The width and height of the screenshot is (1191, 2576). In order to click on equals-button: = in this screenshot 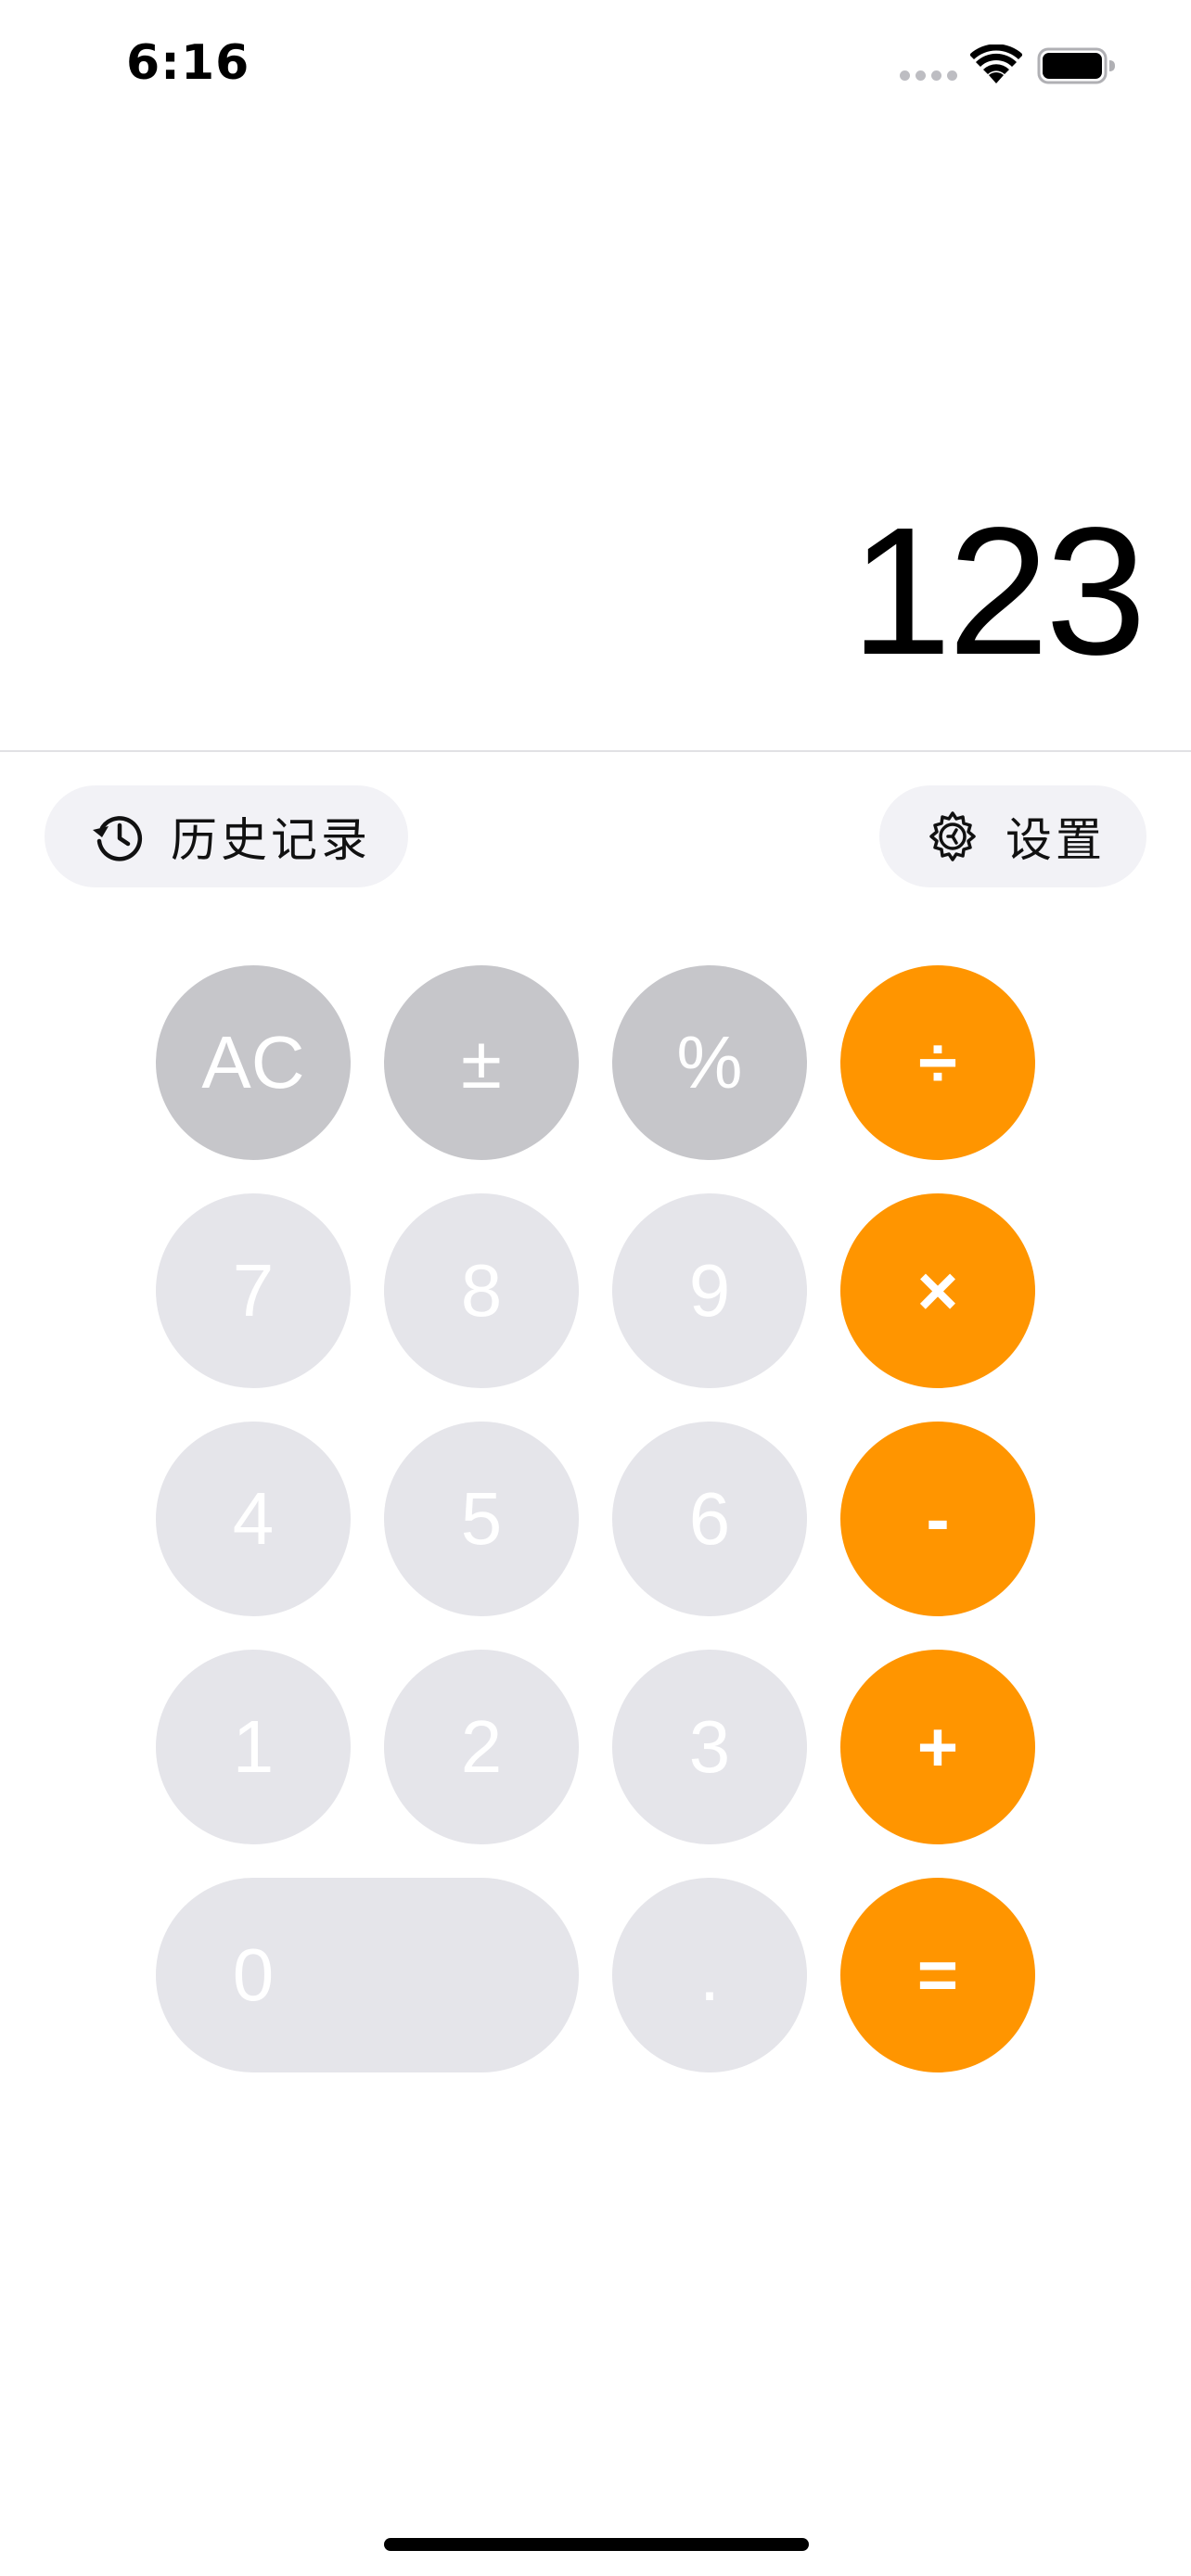, I will do `click(937, 1975)`.